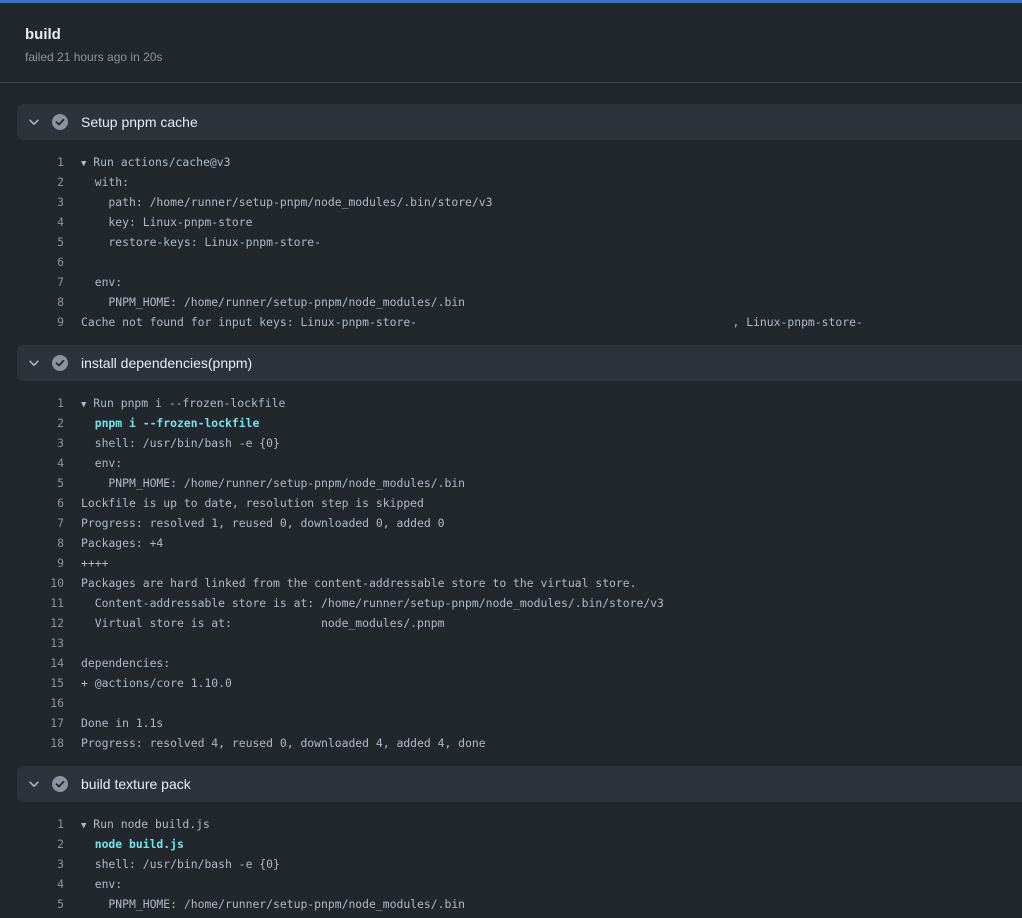  What do you see at coordinates (519, 363) in the screenshot?
I see `step-header: install dependencies(pnpm)` at bounding box center [519, 363].